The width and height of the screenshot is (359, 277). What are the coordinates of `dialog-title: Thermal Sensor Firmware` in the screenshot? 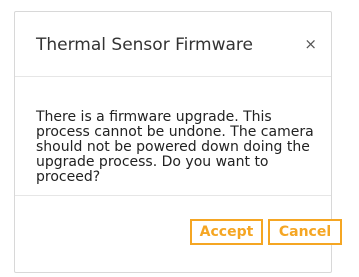 It's located at (144, 45).